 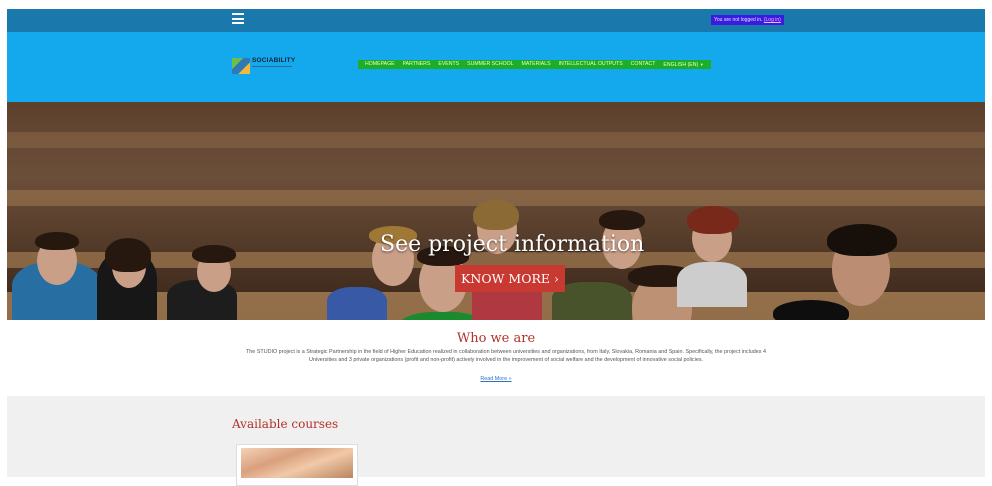 I want to click on language-selector: ENGLISH (EN) ▼, so click(x=683, y=65).